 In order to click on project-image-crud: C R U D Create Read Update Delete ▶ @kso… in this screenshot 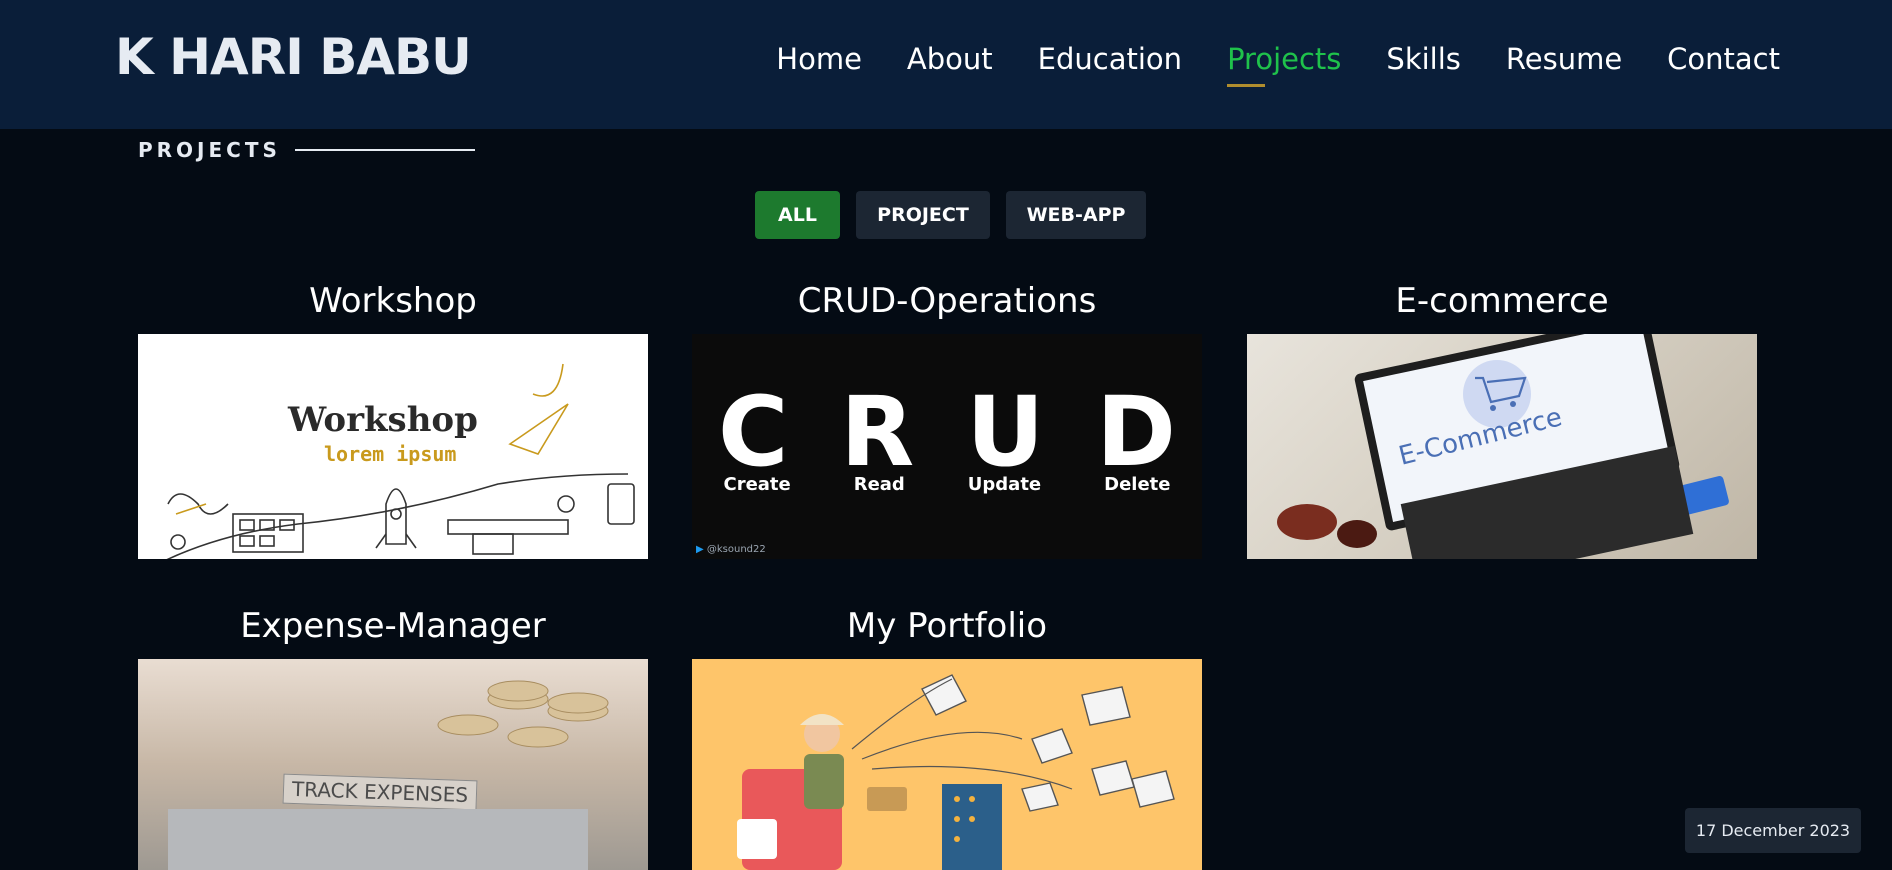, I will do `click(947, 446)`.